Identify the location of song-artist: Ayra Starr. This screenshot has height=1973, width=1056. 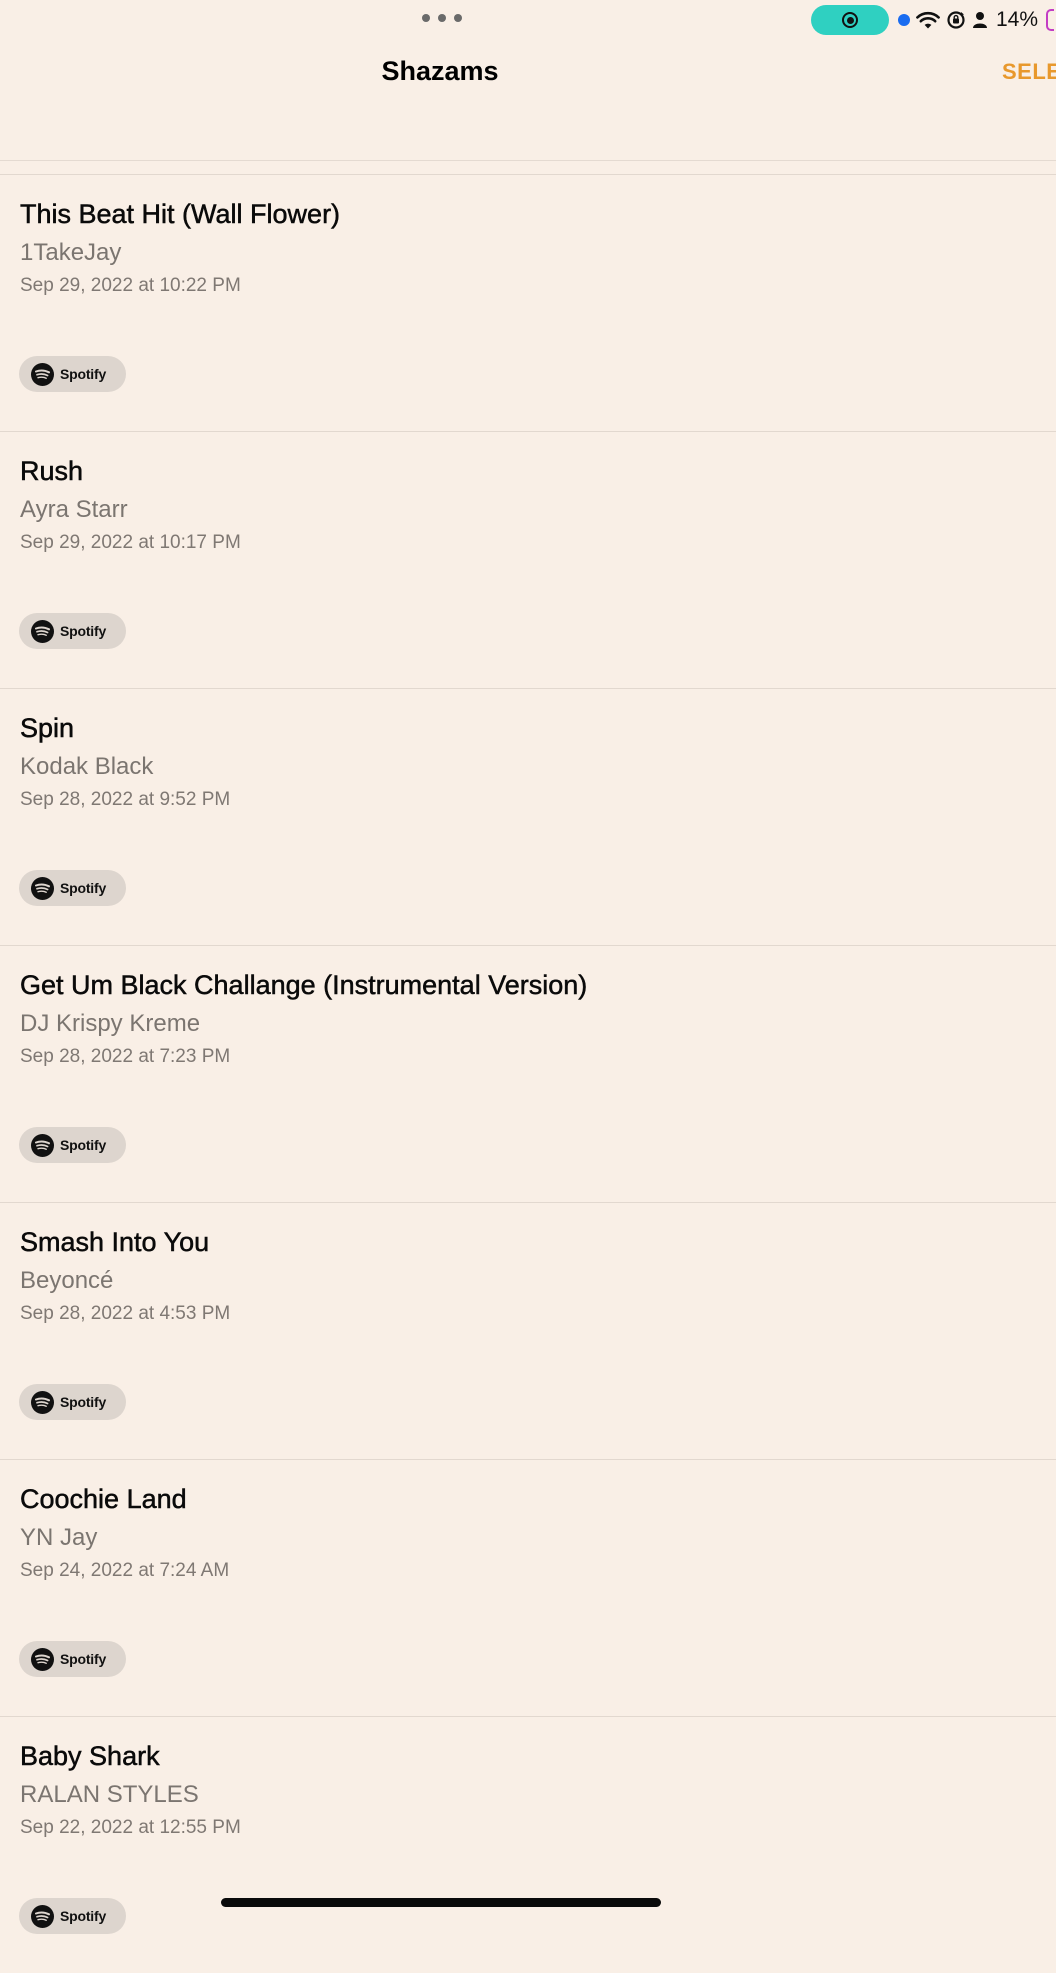
(74, 509).